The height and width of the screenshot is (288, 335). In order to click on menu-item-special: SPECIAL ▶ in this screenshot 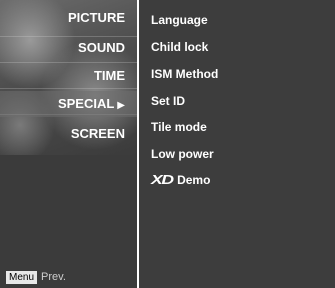, I will do `click(68, 104)`.